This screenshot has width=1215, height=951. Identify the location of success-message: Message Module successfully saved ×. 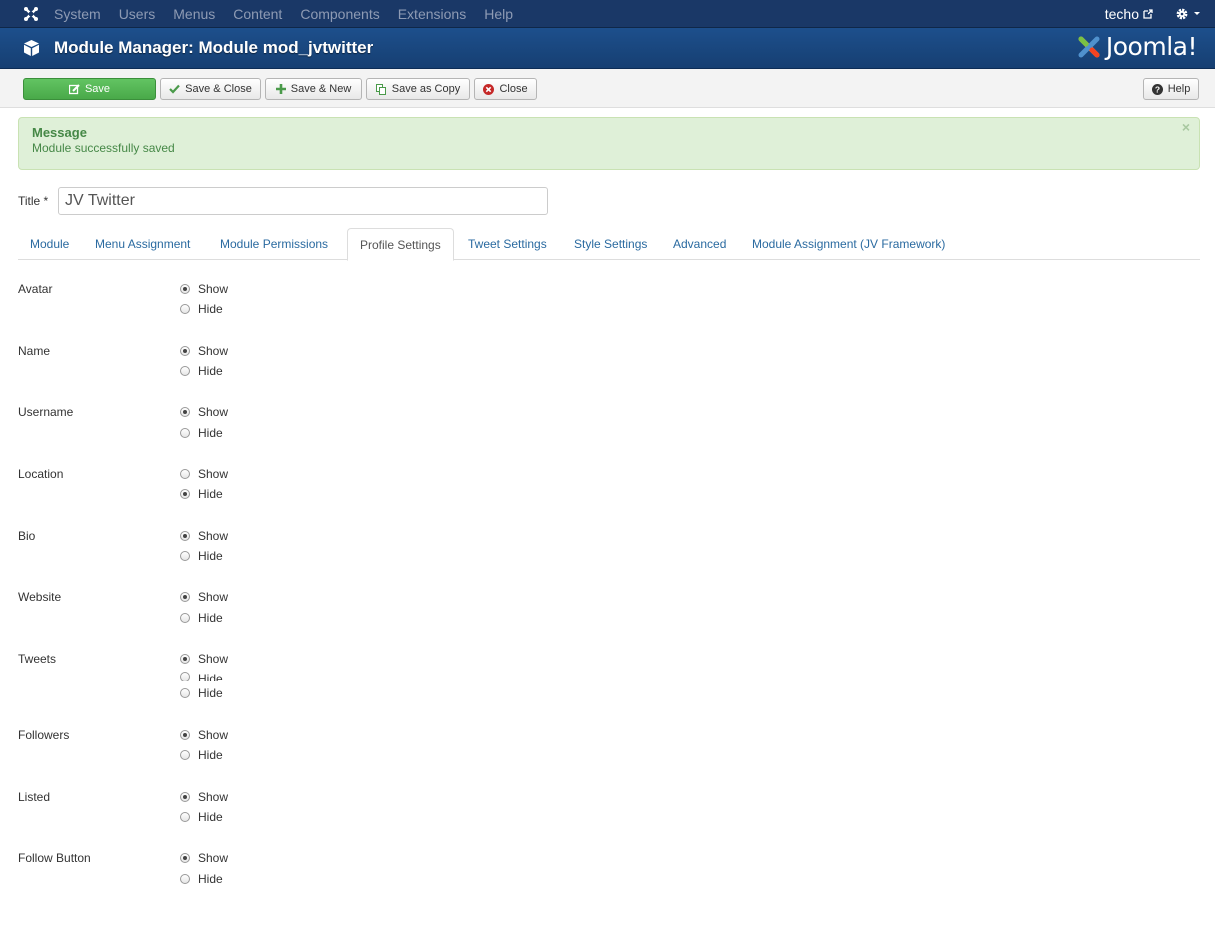
(609, 143).